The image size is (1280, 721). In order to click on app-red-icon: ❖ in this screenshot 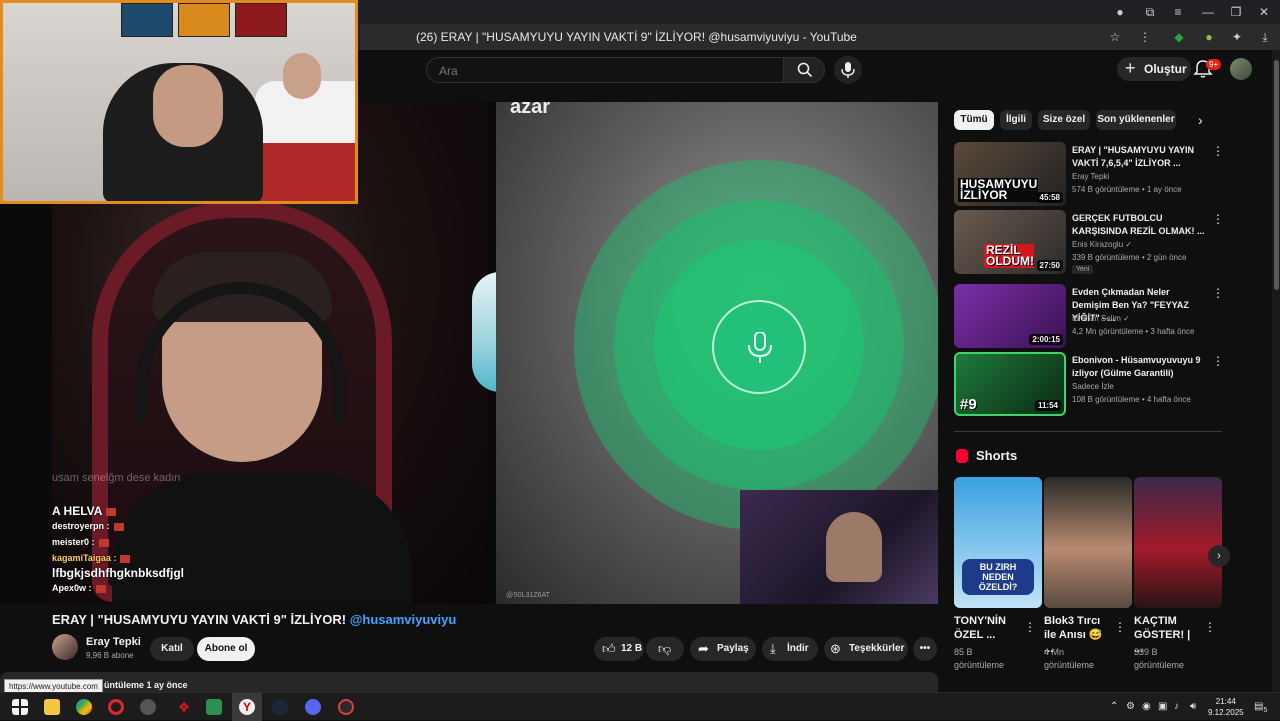, I will do `click(184, 707)`.